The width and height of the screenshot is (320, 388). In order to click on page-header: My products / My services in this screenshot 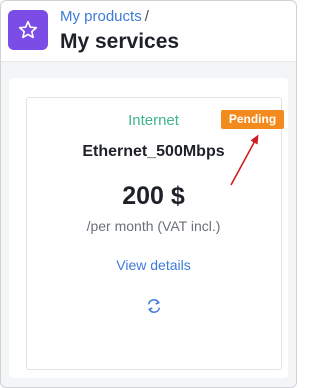, I will do `click(148, 31)`.